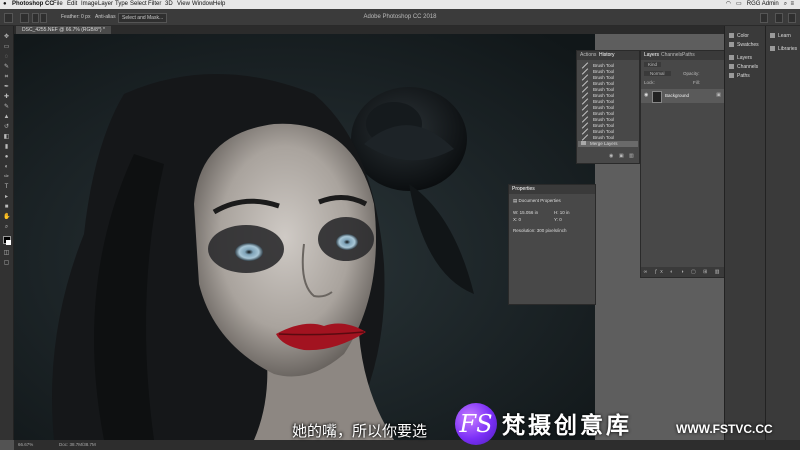 This screenshot has width=800, height=450. Describe the element at coordinates (6, 127) in the screenshot. I see `history-brush-icon: ↺` at that location.